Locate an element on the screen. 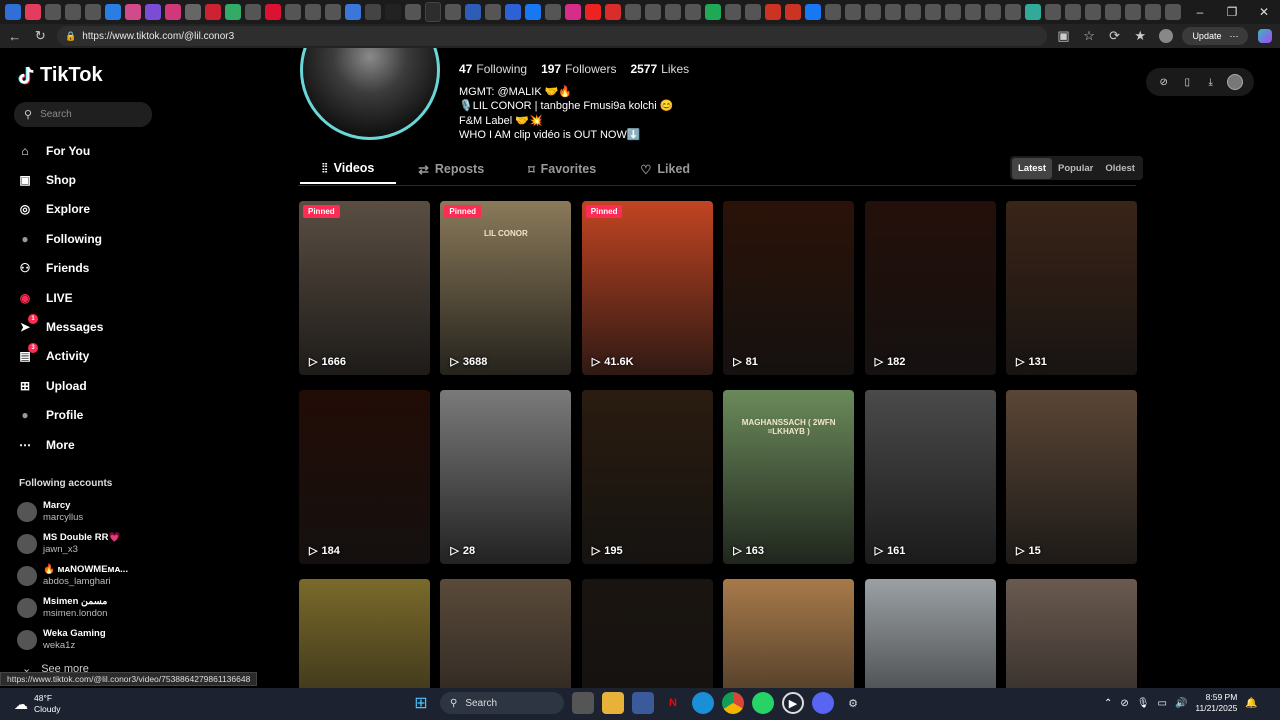 This screenshot has height=720, width=1280. media-player-icon: ▶ is located at coordinates (793, 703).